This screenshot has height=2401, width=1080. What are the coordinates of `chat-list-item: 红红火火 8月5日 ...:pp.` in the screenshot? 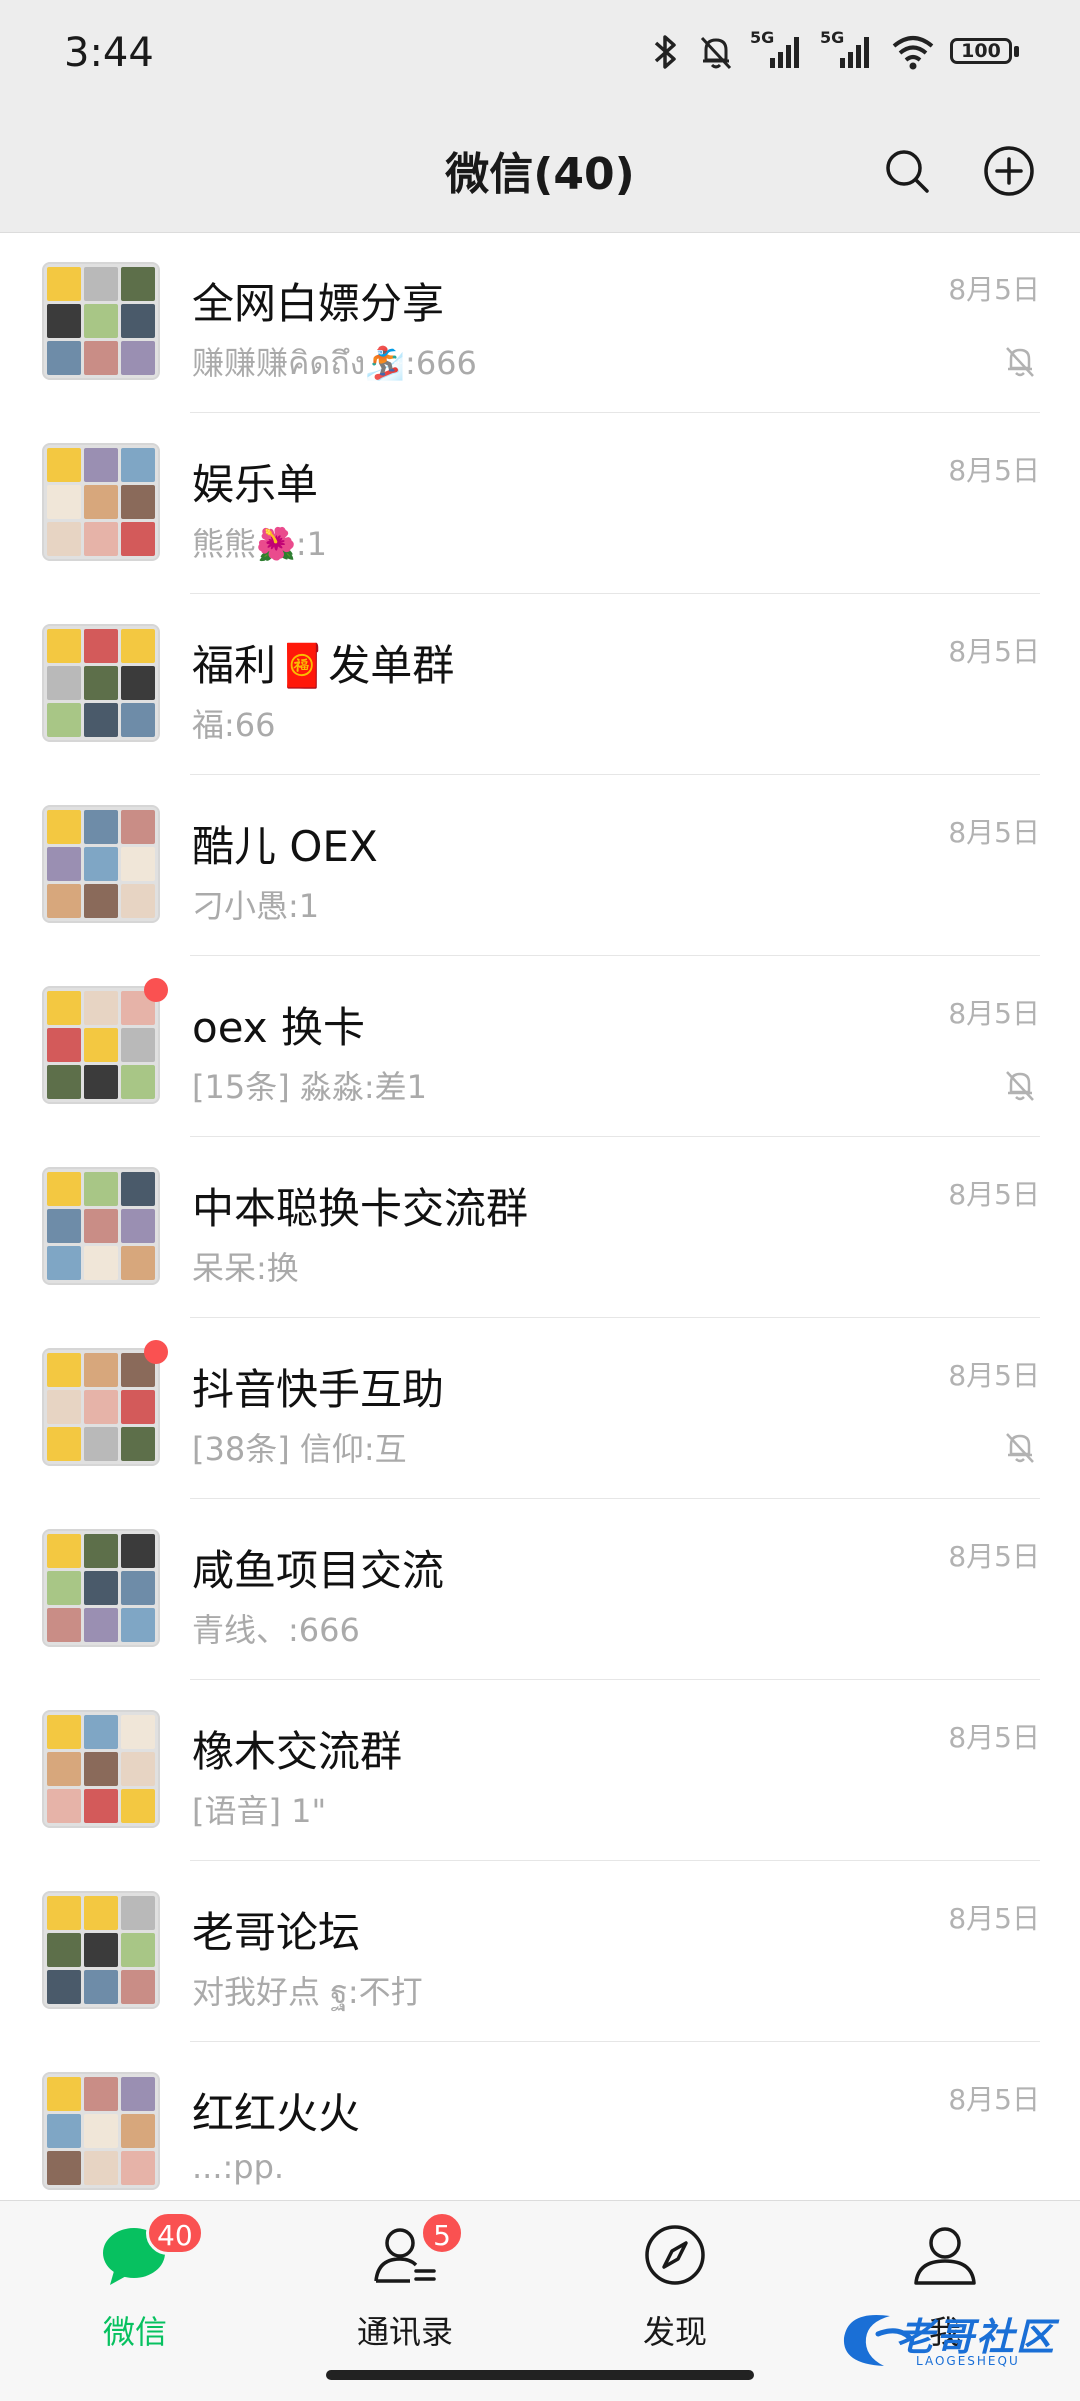 It's located at (540, 2121).